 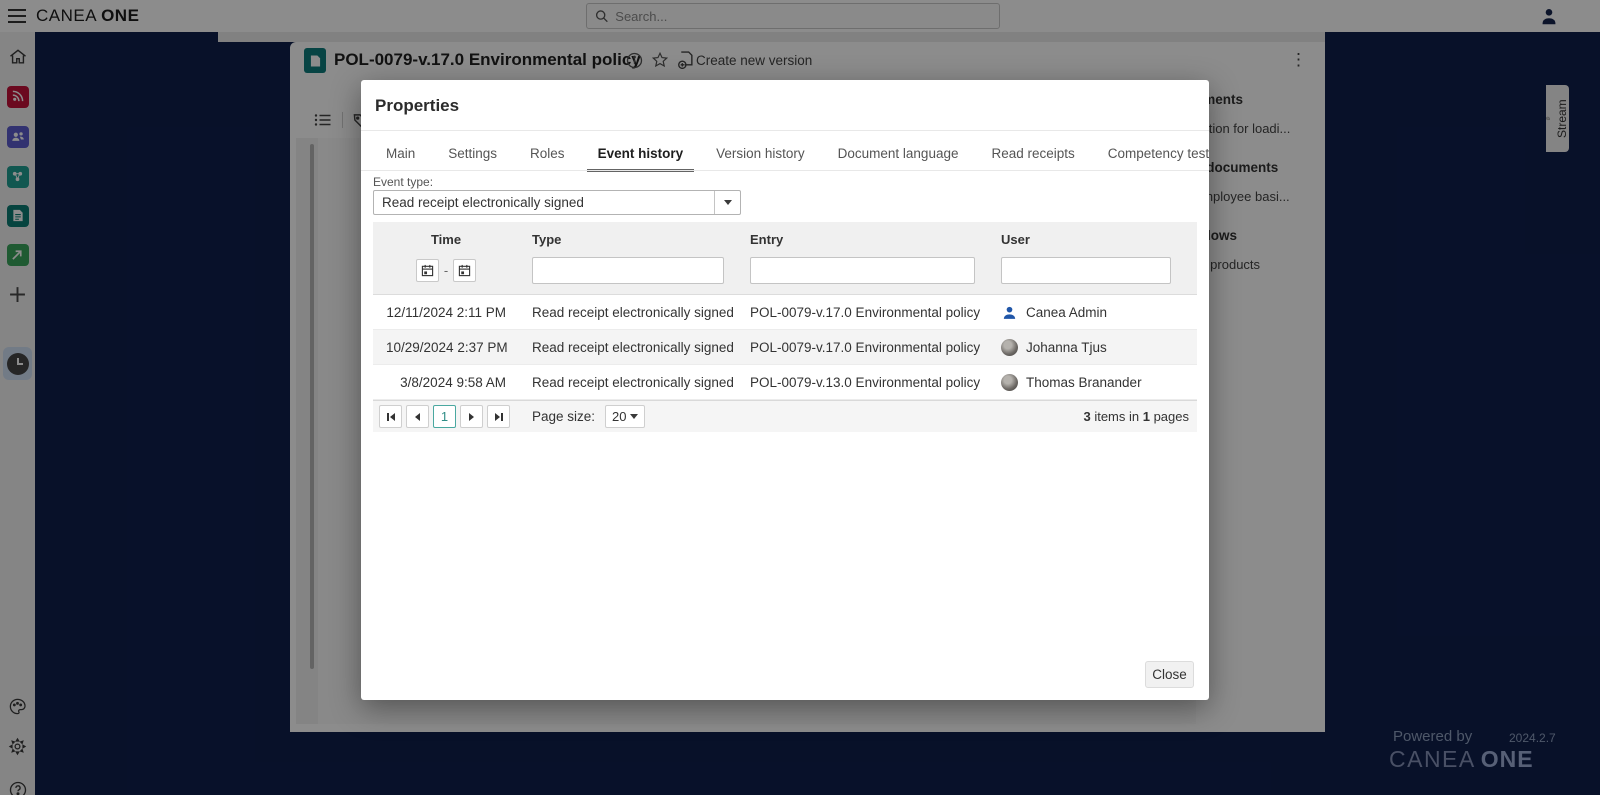 I want to click on cell-user: Thomas Branander, so click(x=1092, y=382).